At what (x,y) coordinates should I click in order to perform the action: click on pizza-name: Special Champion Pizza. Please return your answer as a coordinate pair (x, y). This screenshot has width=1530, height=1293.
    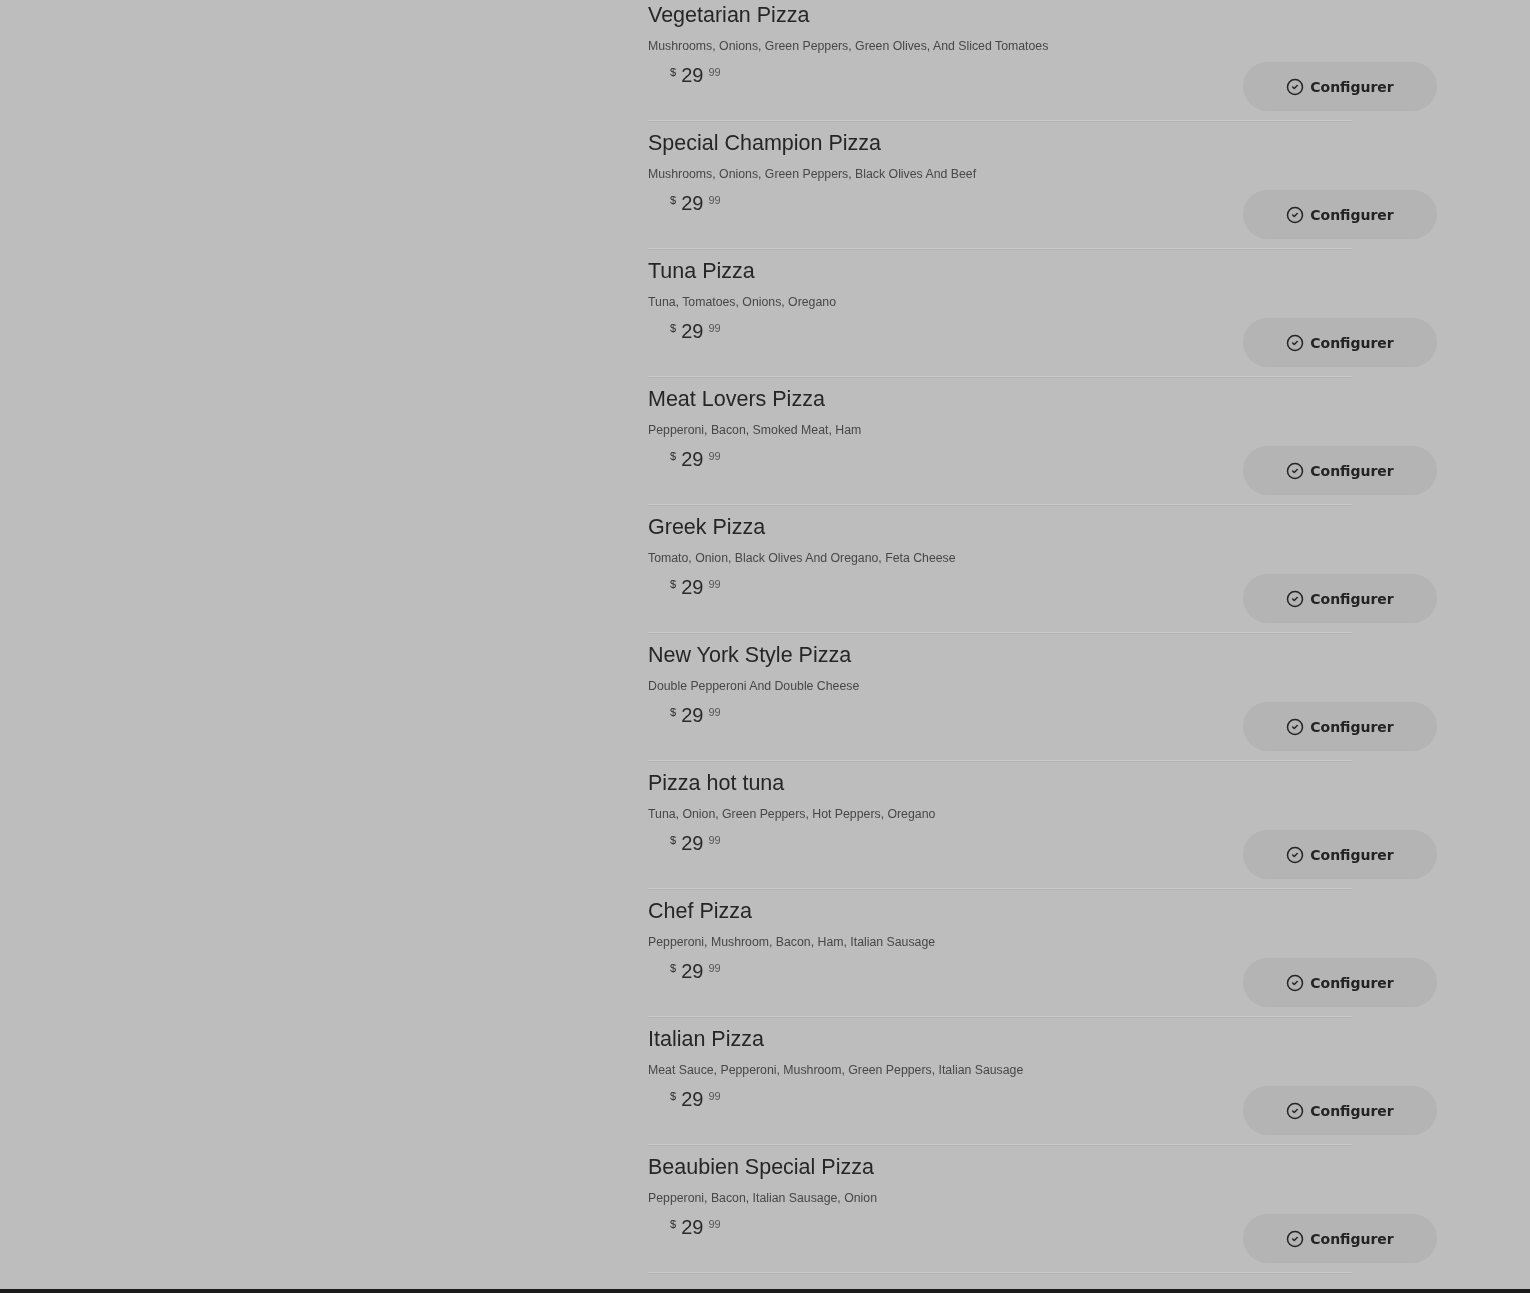
    Looking at the image, I should click on (765, 143).